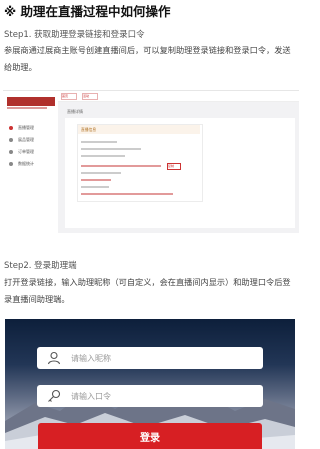  I want to click on step2-heading: Step2. 登录助理端, so click(40, 266).